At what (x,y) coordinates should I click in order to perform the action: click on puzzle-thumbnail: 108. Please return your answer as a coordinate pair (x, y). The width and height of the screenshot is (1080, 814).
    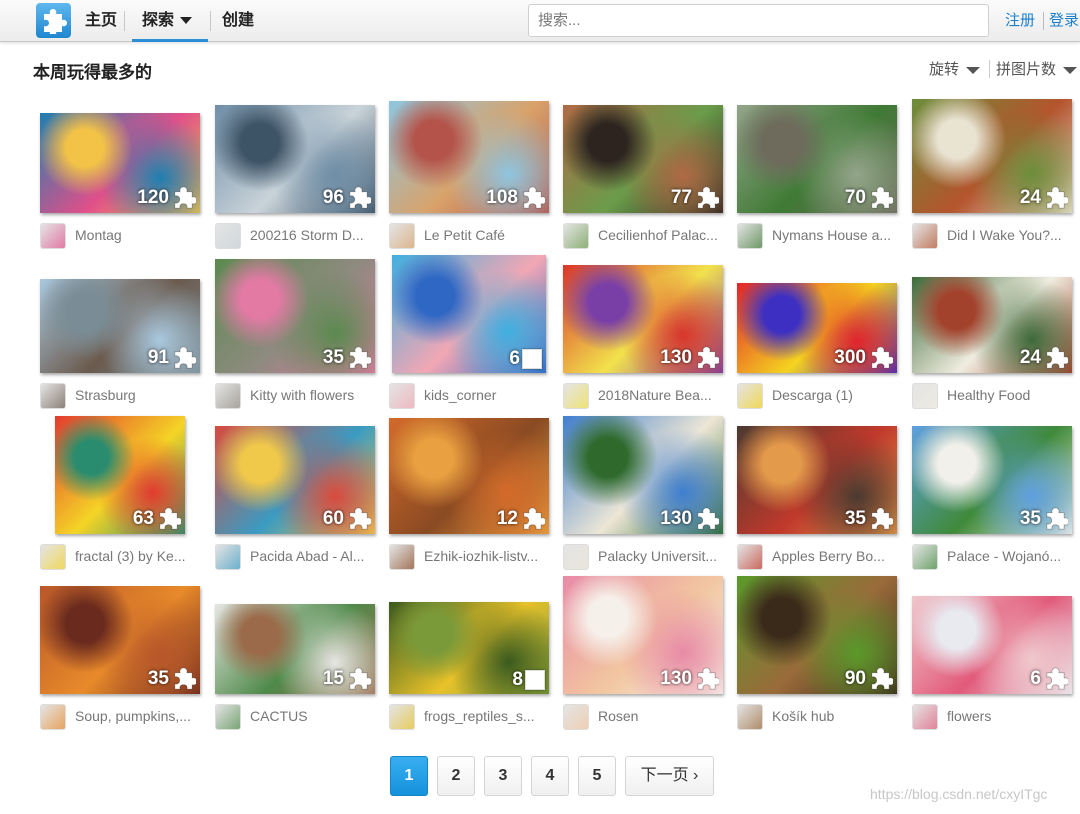
    Looking at the image, I should click on (469, 157).